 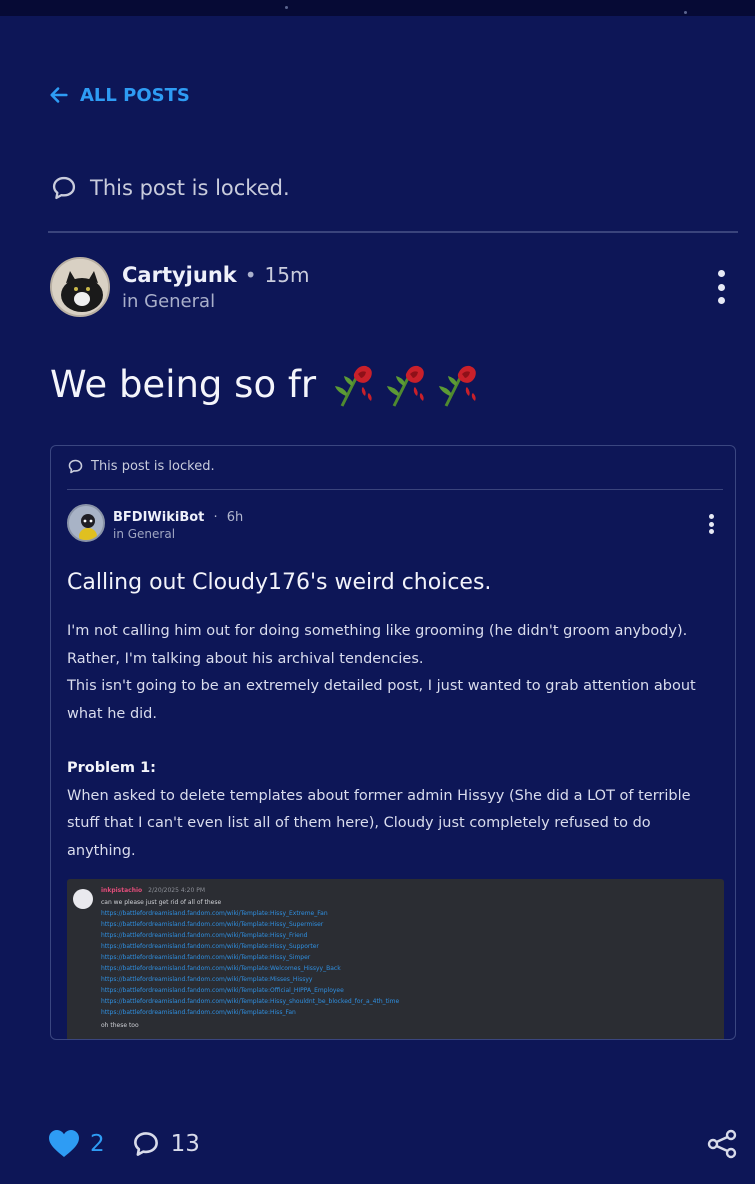 I want to click on bot-avatar-image, so click(x=86, y=523).